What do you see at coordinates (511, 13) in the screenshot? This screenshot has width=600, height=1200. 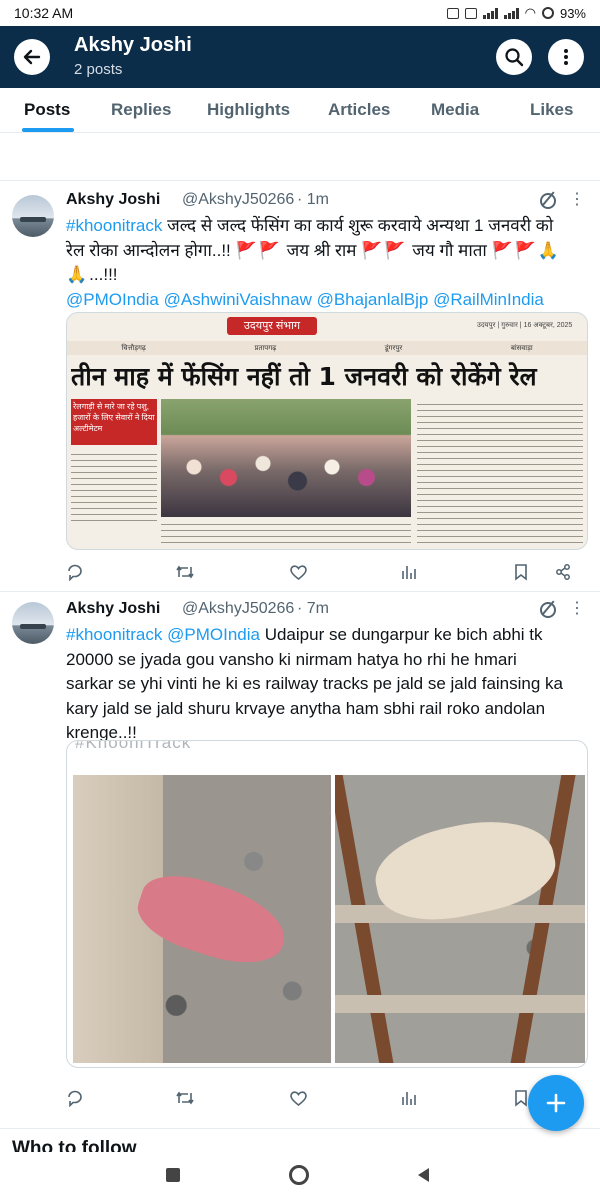 I see `signal-2-icon` at bounding box center [511, 13].